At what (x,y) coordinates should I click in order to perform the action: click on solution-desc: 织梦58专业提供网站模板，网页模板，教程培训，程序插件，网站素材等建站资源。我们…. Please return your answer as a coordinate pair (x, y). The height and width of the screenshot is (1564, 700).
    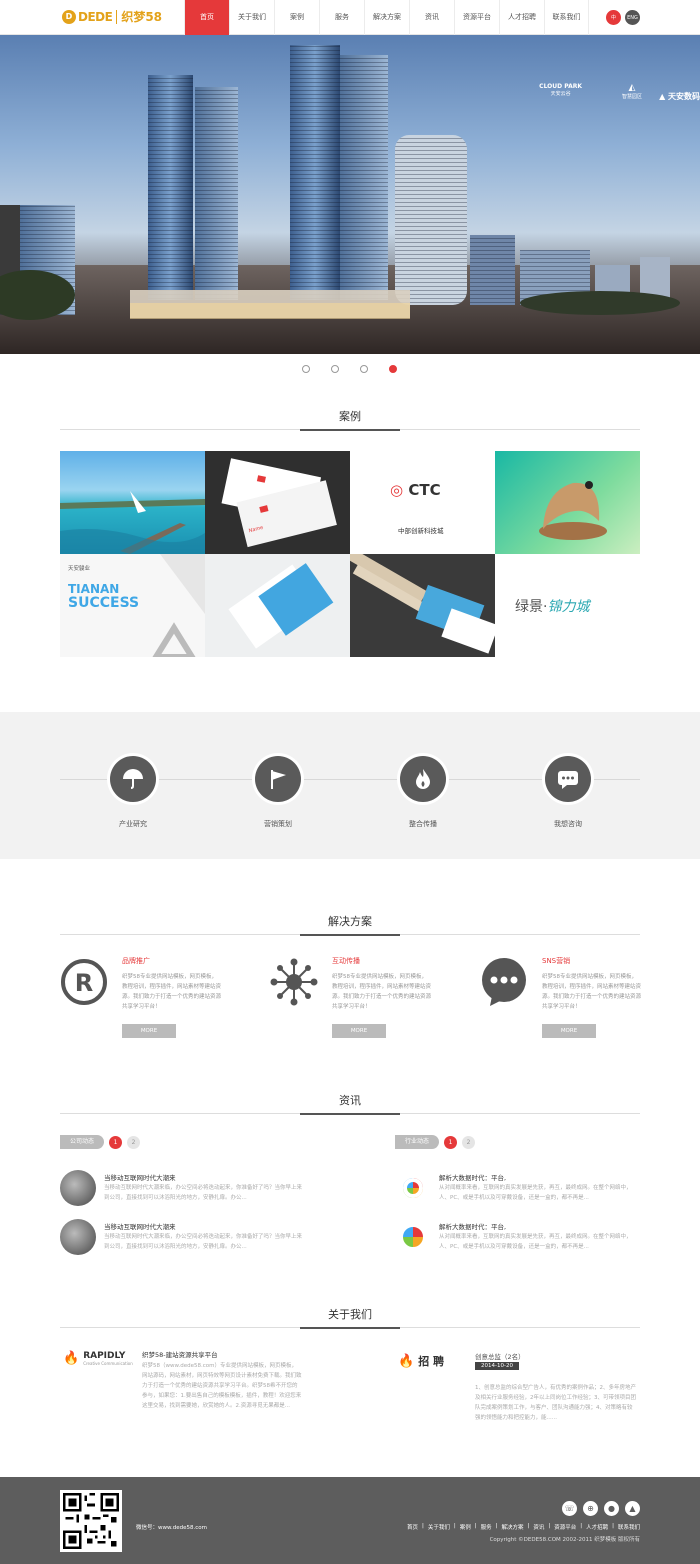
    Looking at the image, I should click on (172, 992).